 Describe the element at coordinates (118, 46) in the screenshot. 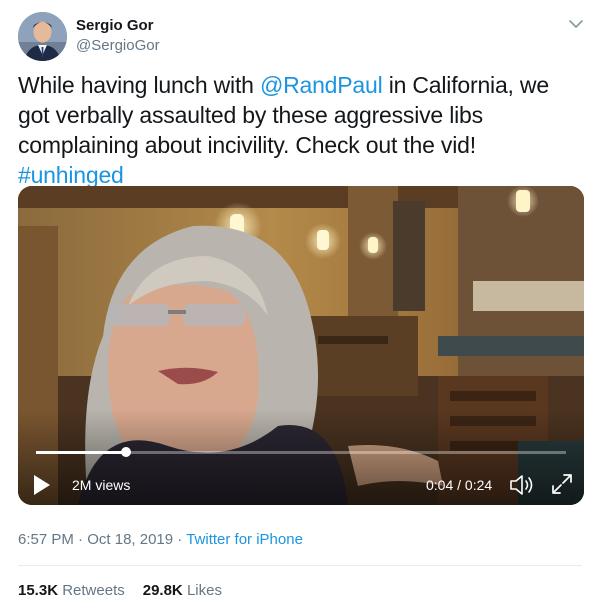

I see `author-handle: @SergioGor` at that location.